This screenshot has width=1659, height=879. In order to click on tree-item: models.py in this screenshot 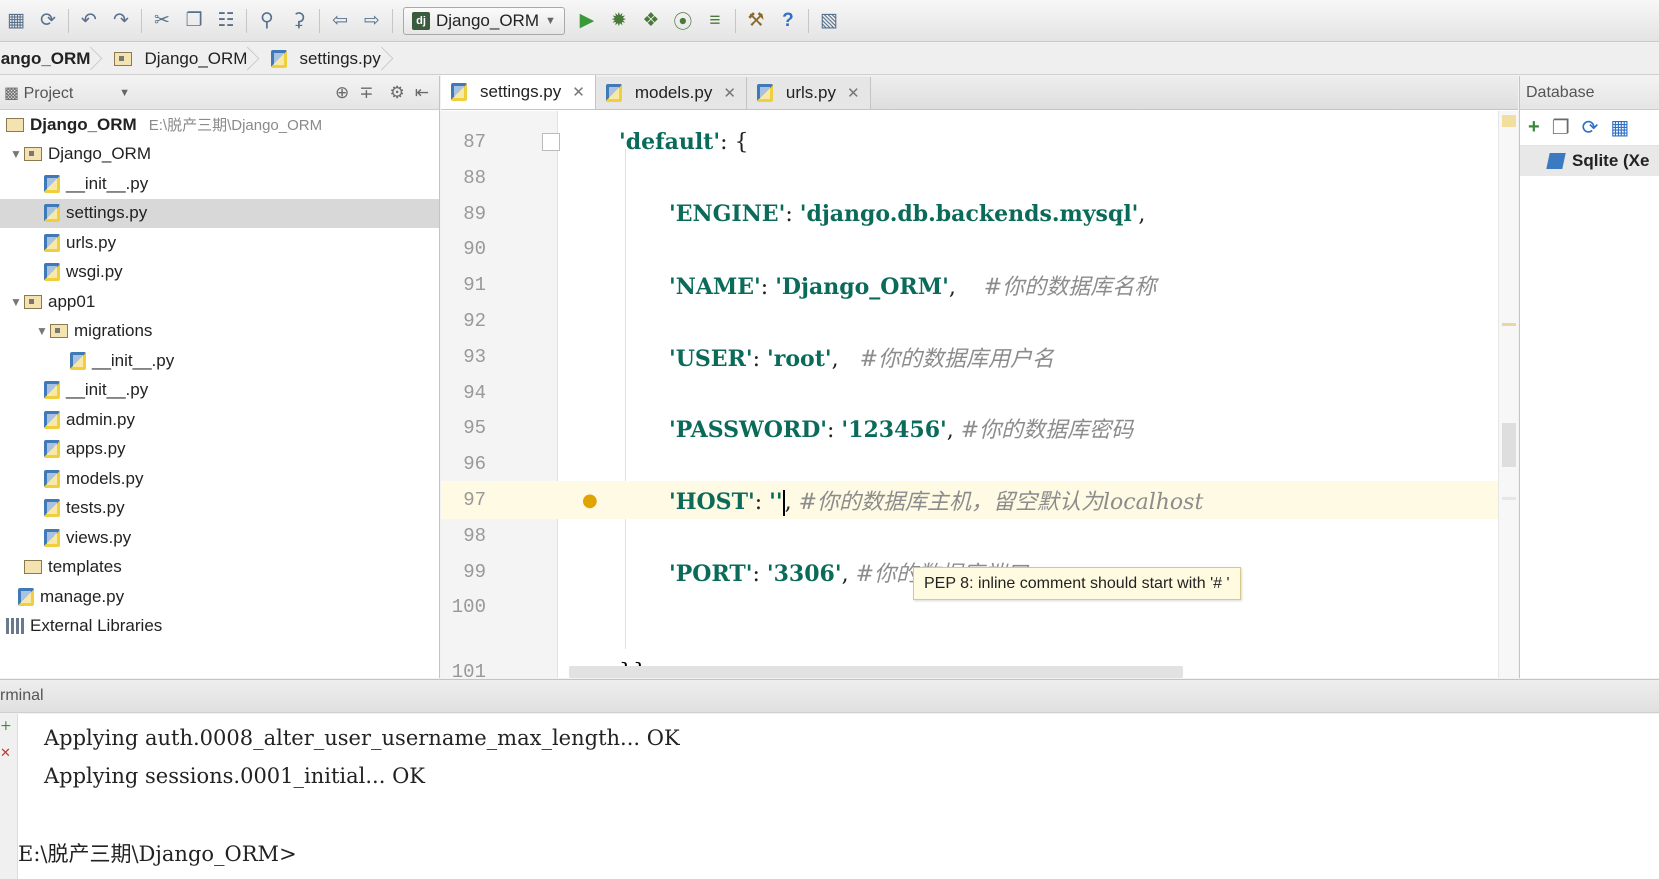, I will do `click(219, 479)`.